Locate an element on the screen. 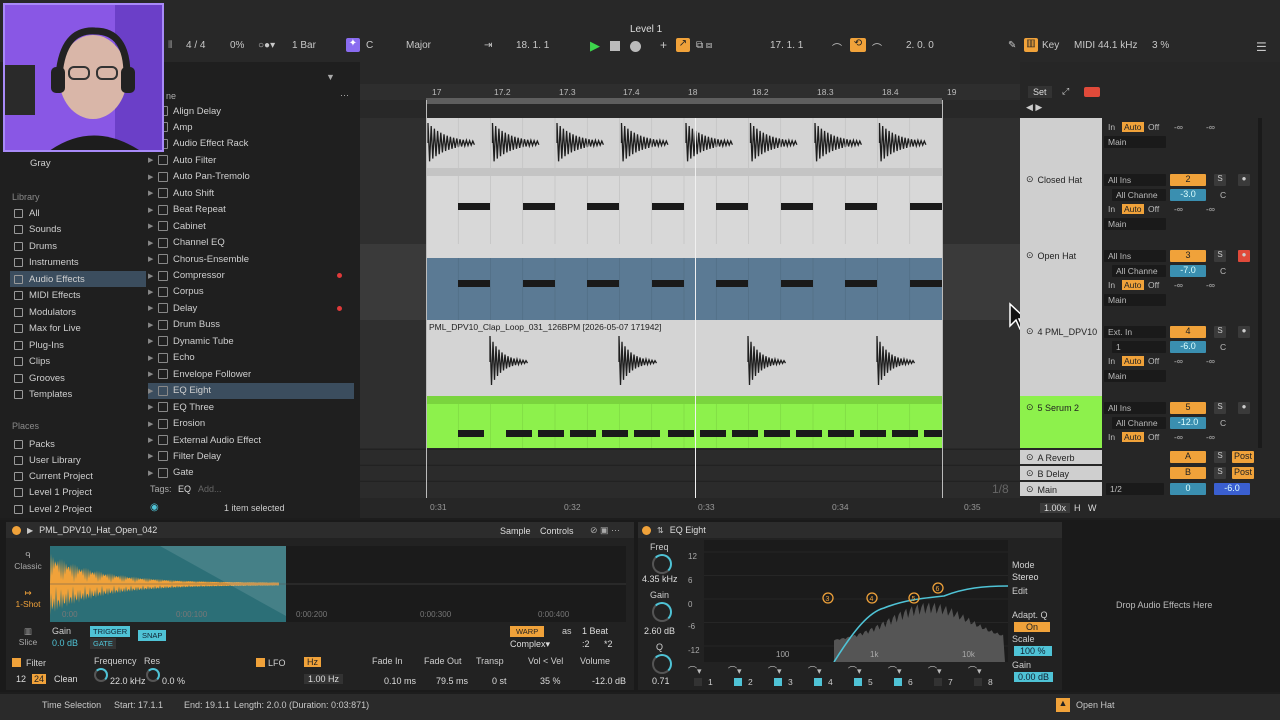 This screenshot has height=720, width=1280. quantize-menu: 1 Bar is located at coordinates (304, 45).